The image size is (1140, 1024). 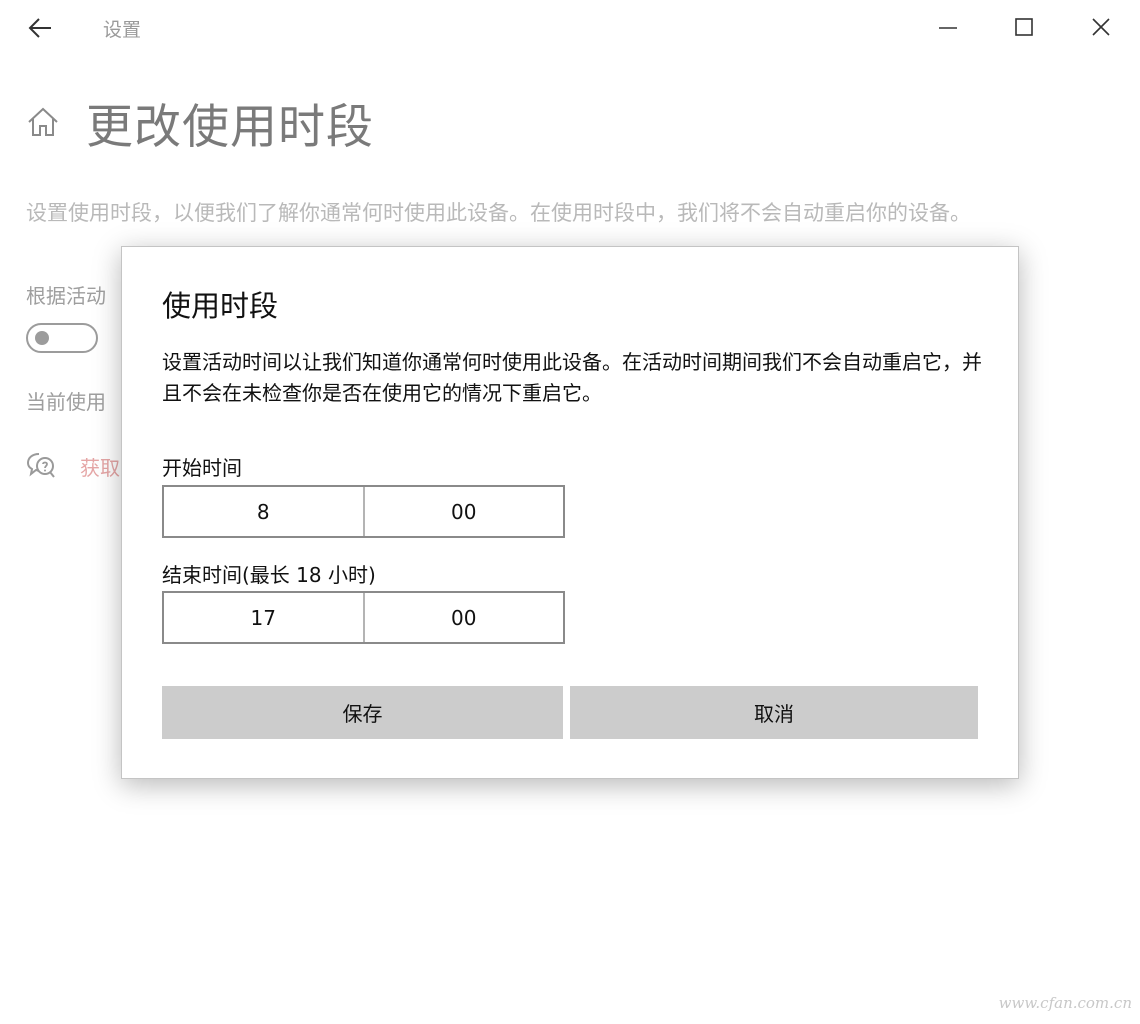 What do you see at coordinates (62, 338) in the screenshot?
I see `auto-adjust-toggle` at bounding box center [62, 338].